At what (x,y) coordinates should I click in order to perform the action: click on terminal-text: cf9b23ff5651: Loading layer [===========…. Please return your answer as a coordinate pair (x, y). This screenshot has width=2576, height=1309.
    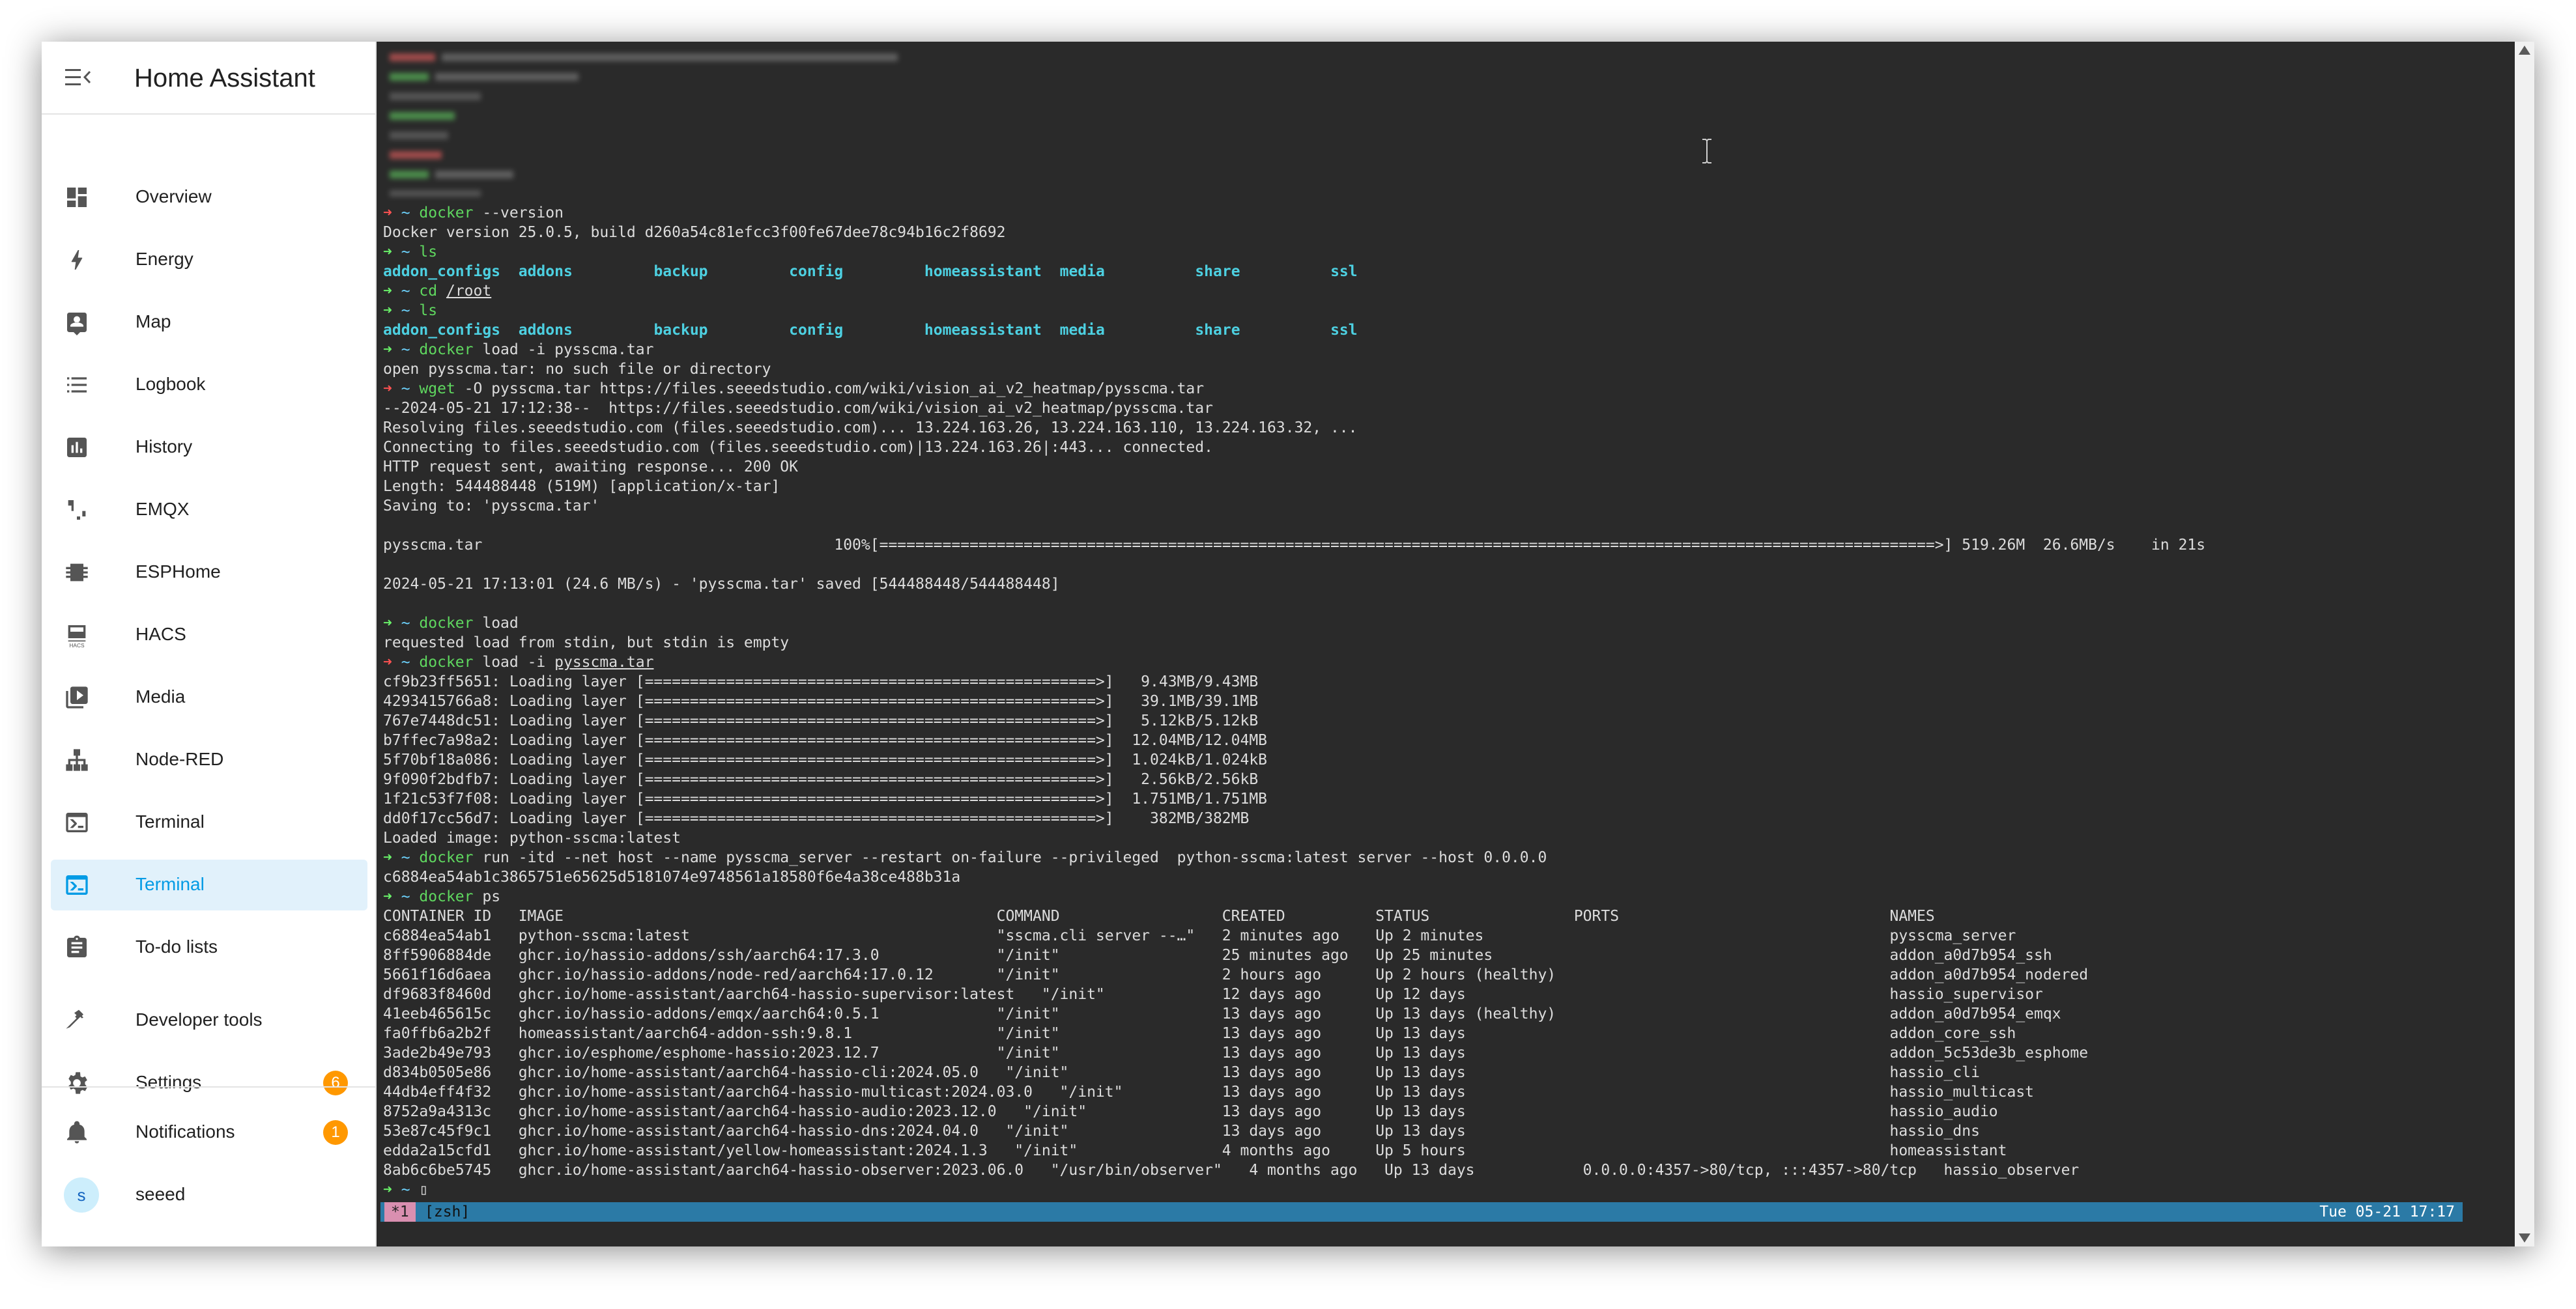
    Looking at the image, I should click on (821, 681).